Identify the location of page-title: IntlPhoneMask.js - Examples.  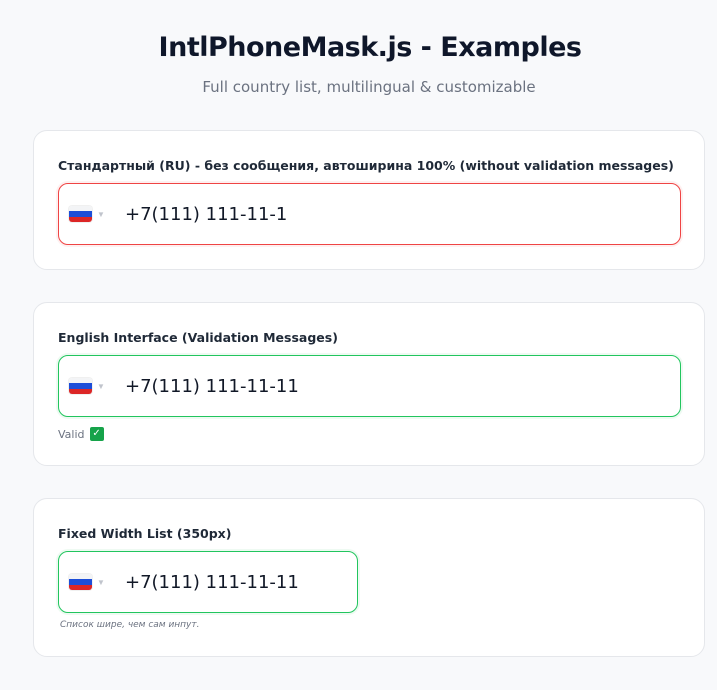
(370, 47).